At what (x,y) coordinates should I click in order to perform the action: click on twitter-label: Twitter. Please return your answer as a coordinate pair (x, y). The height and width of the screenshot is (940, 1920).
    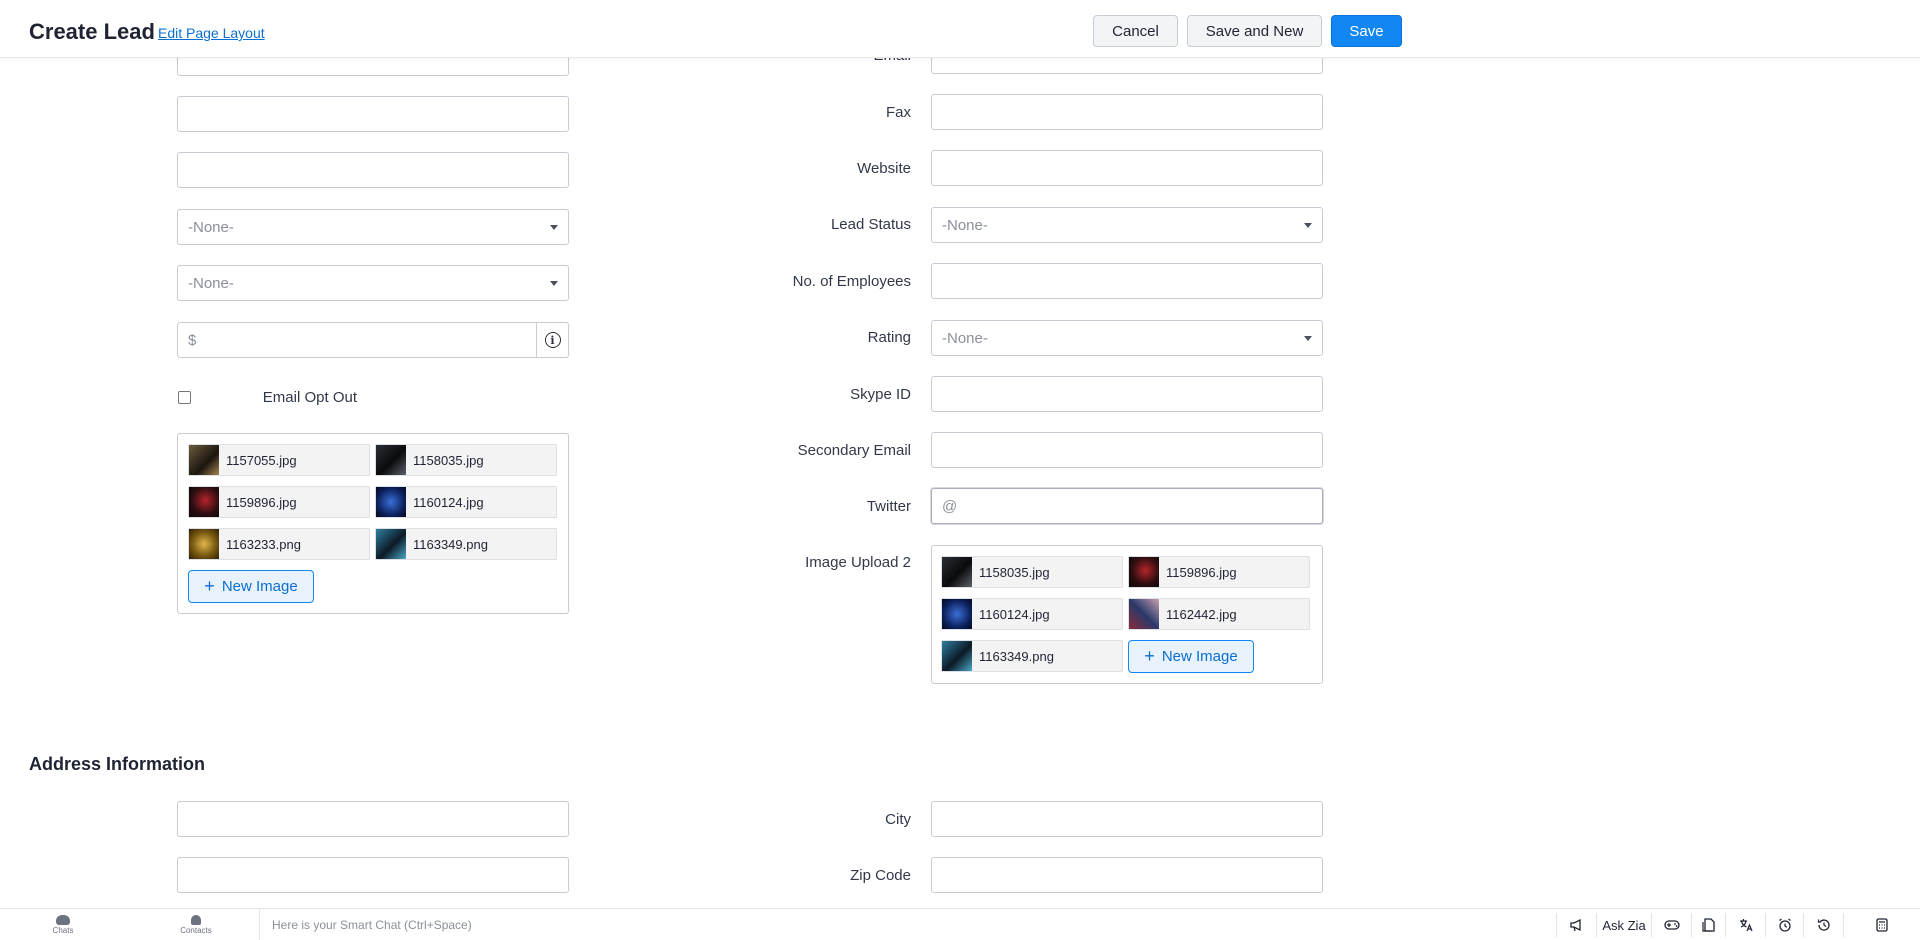
    Looking at the image, I should click on (888, 506).